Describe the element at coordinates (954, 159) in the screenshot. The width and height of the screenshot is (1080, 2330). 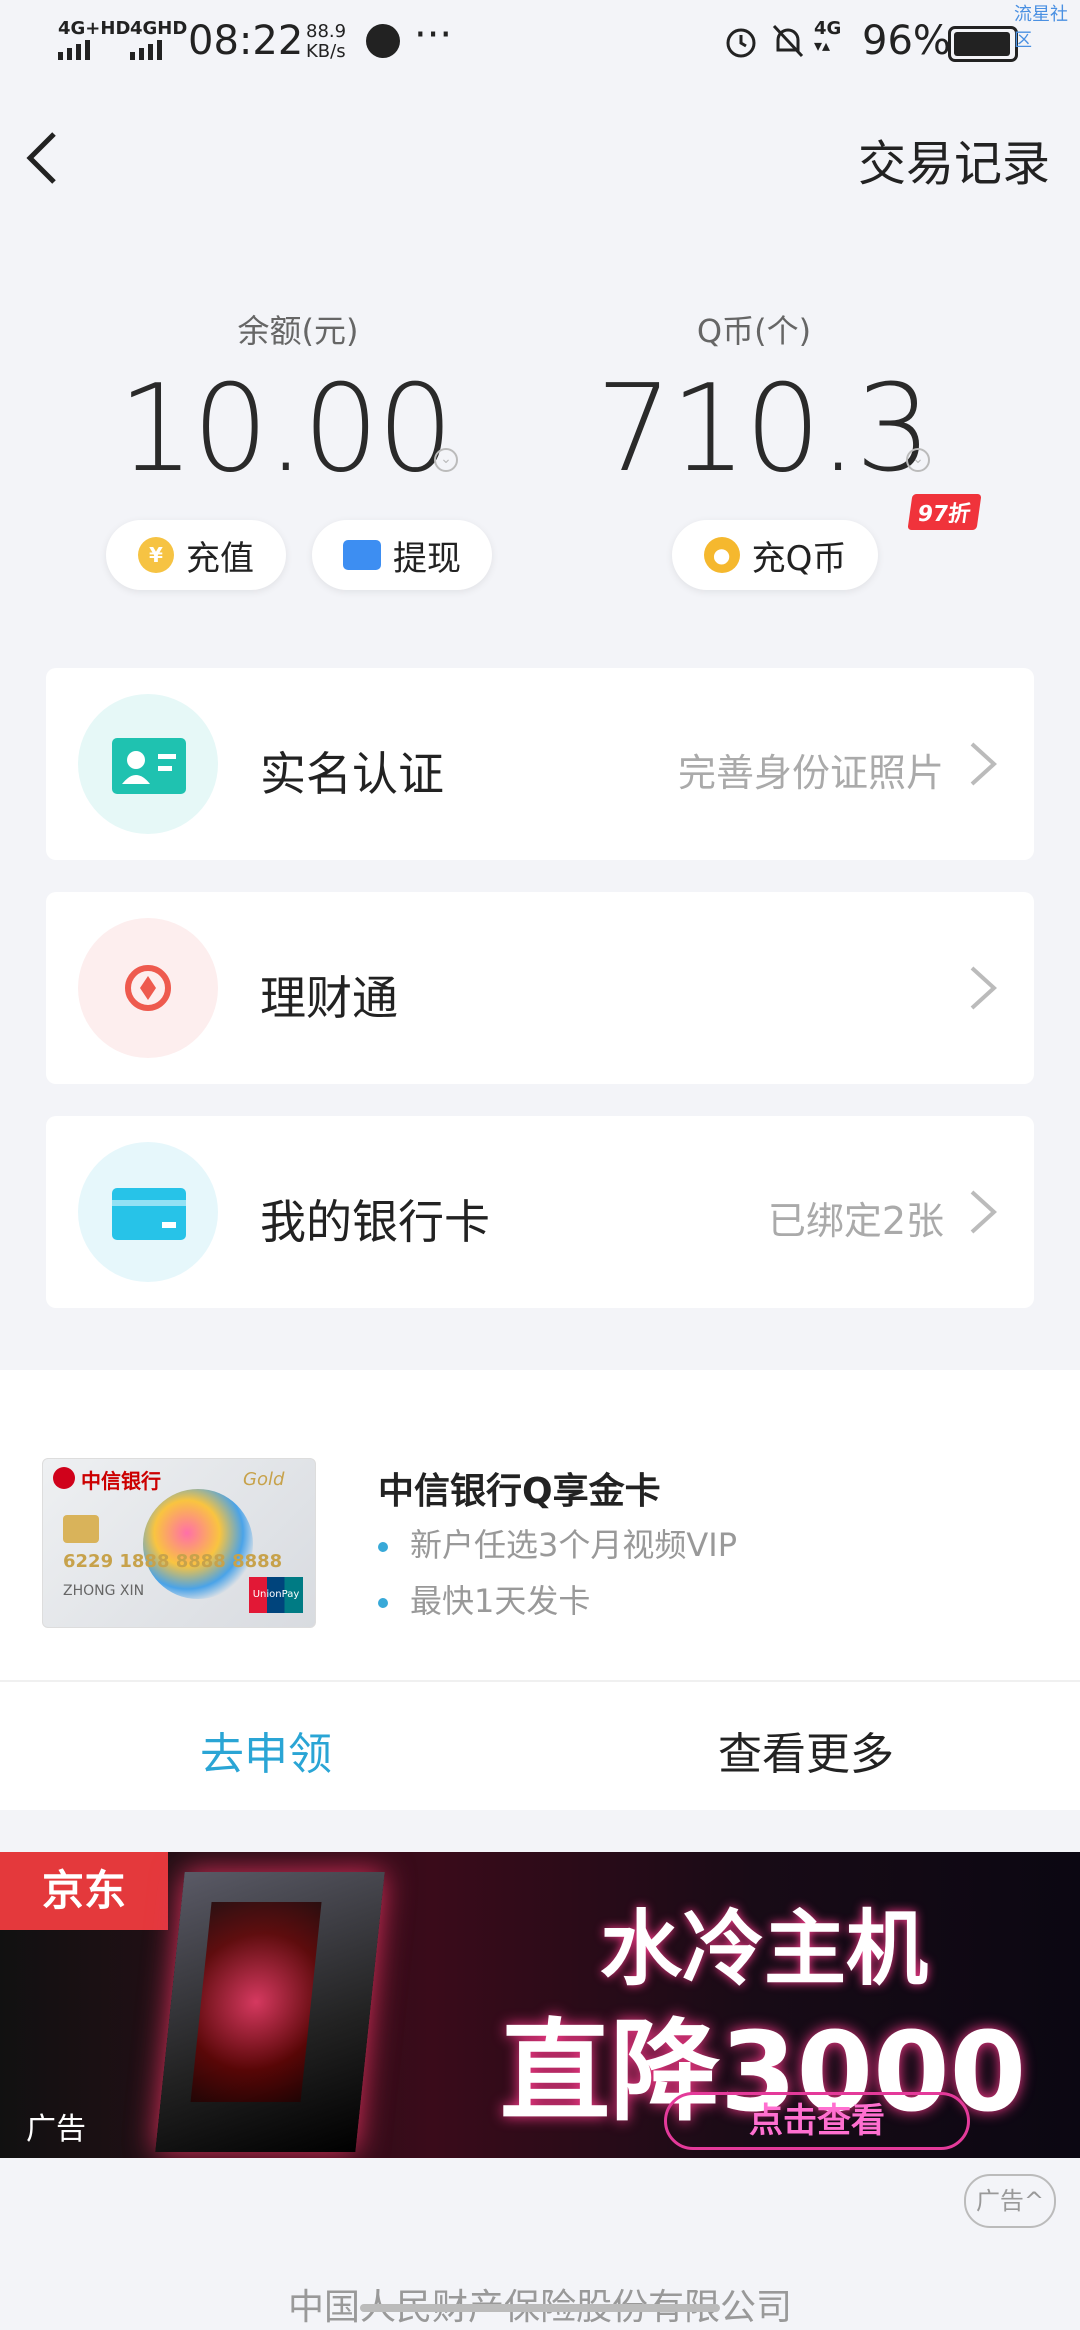
I see `transaction-history-link: 交易记录` at that location.